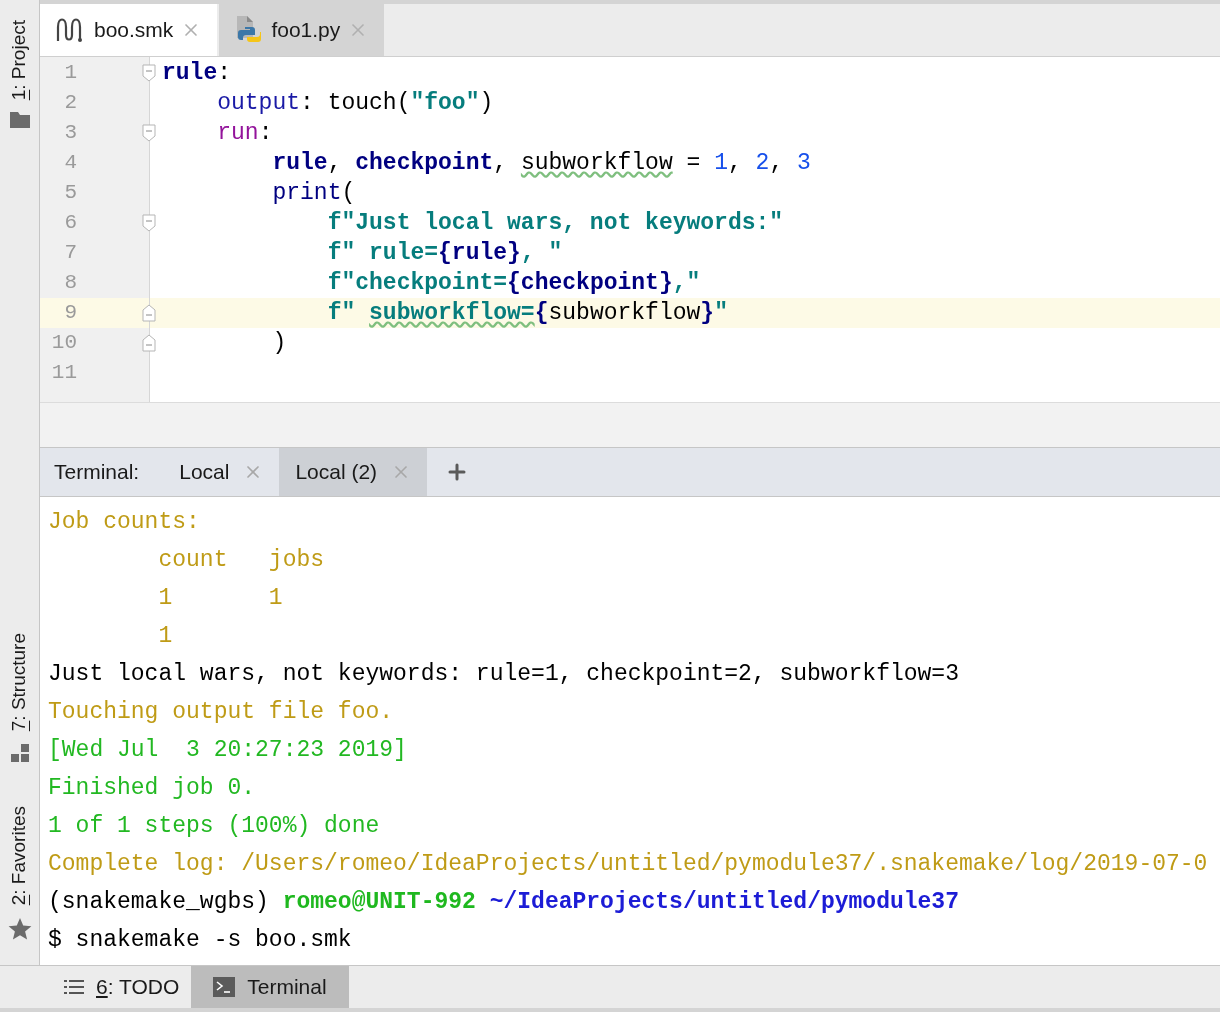  What do you see at coordinates (74, 987) in the screenshot?
I see `list-icon` at bounding box center [74, 987].